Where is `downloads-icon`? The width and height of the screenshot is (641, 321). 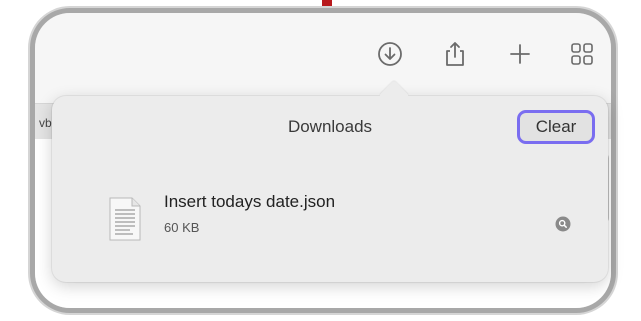 downloads-icon is located at coordinates (390, 54).